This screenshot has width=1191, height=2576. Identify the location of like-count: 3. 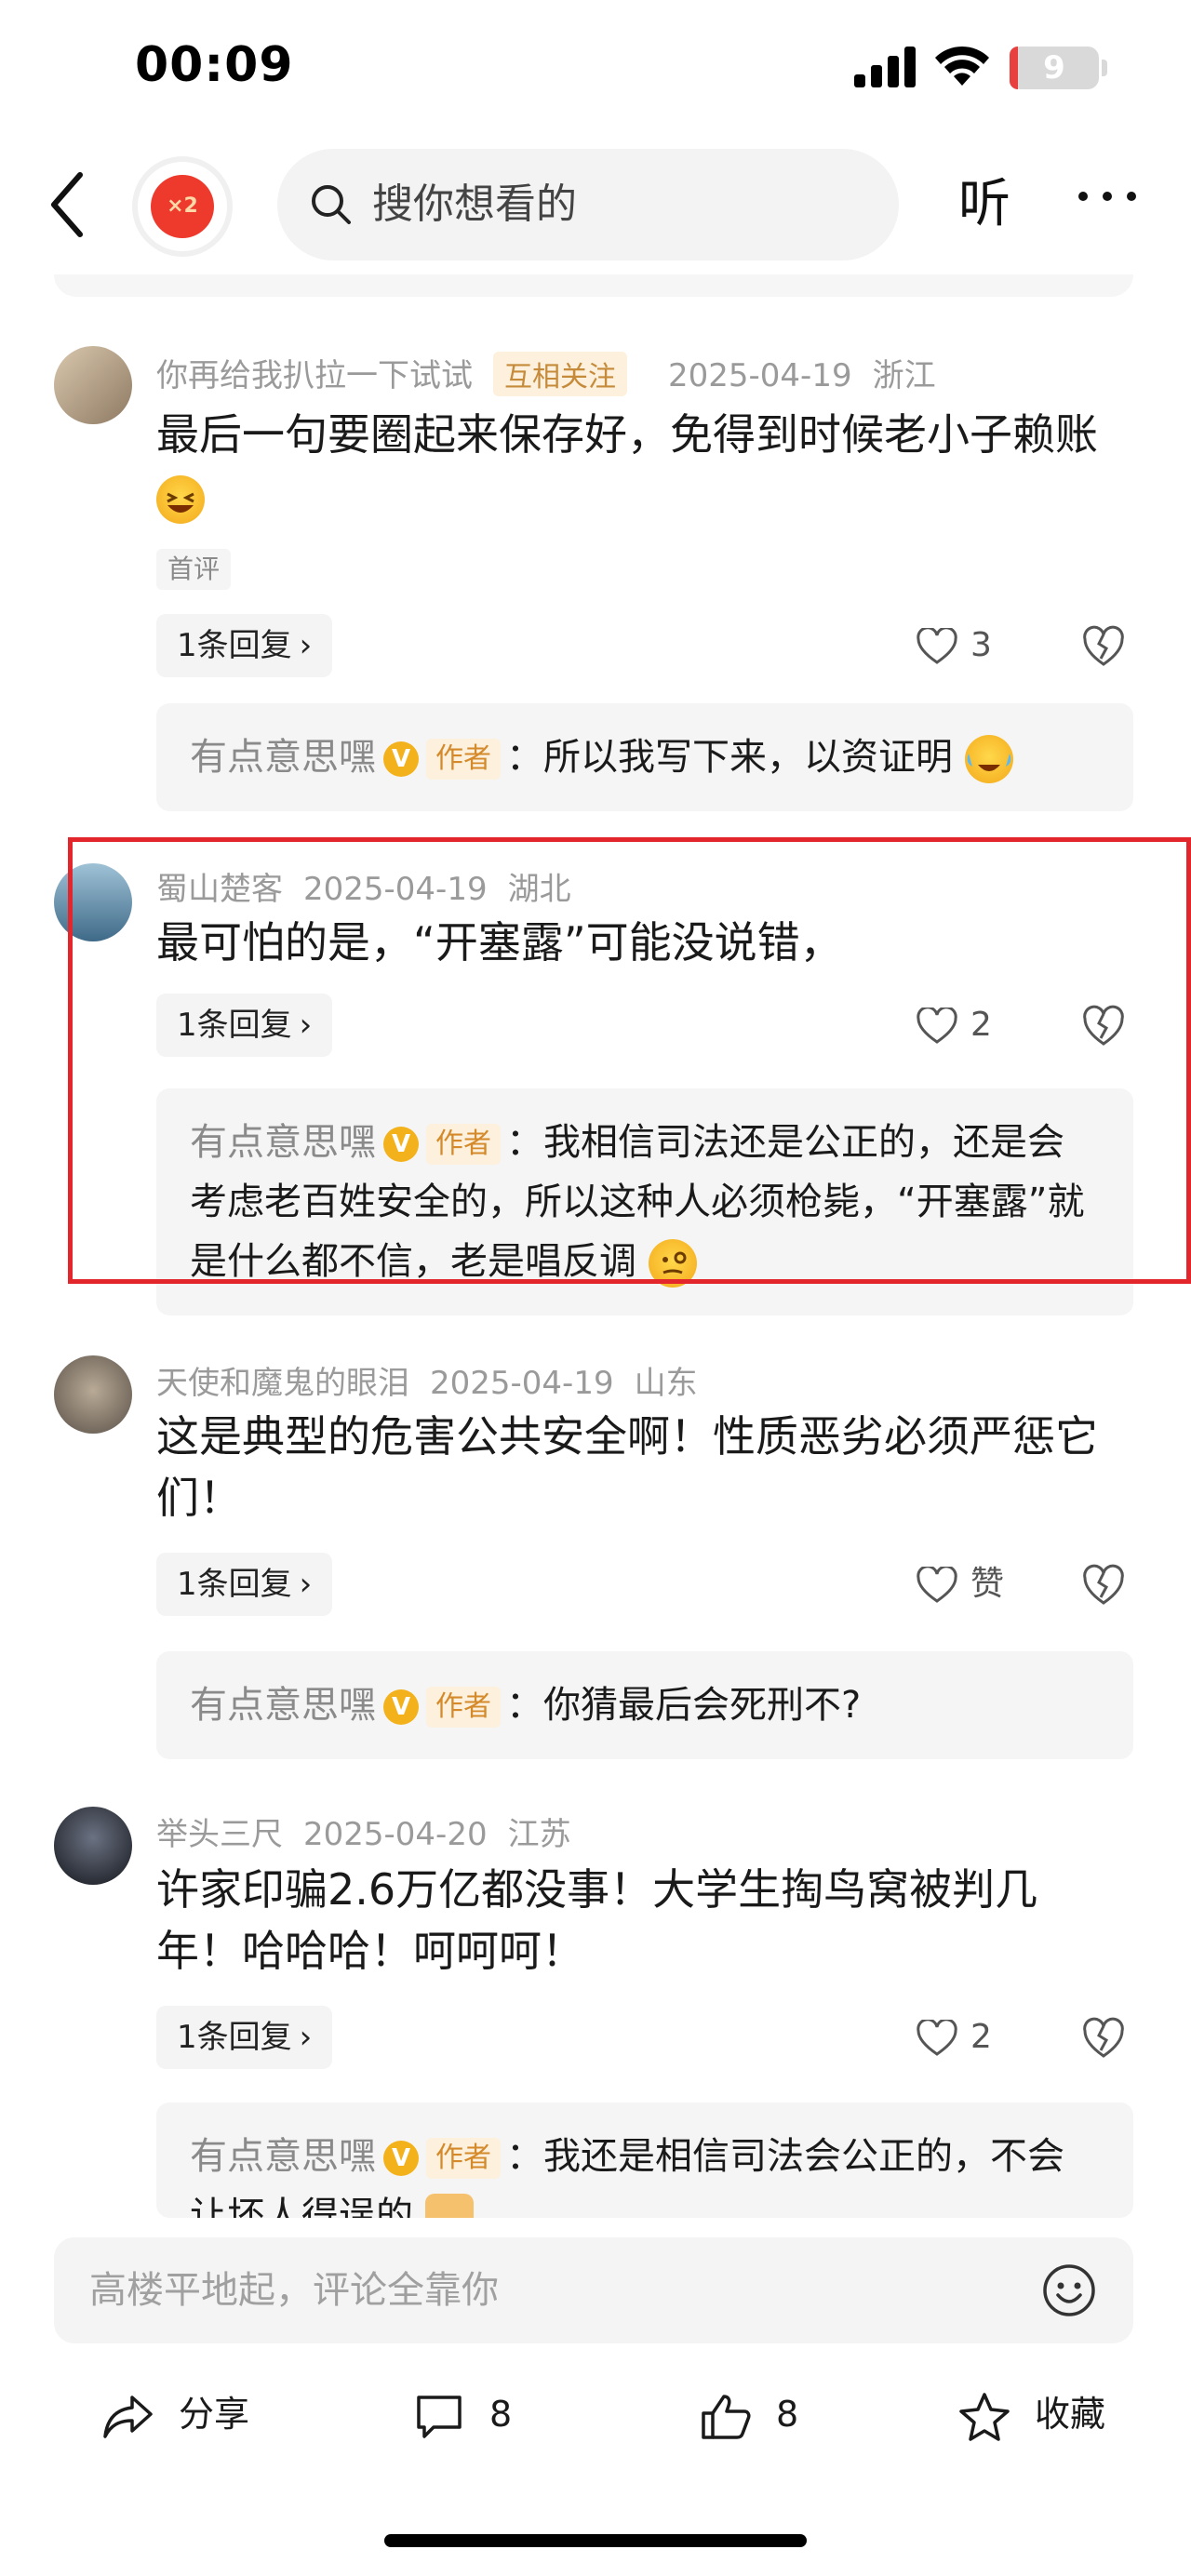
(981, 645).